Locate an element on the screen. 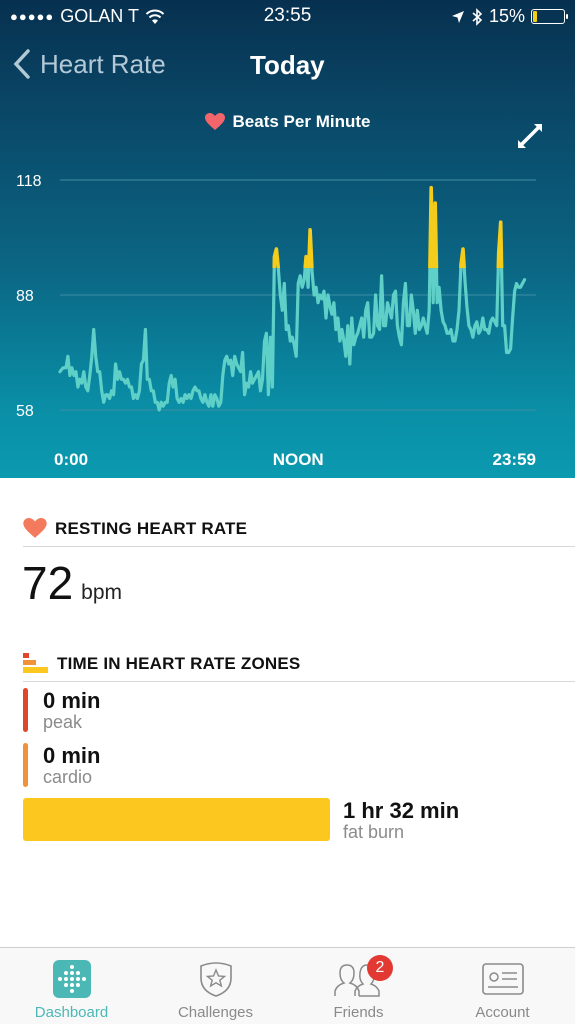 The height and width of the screenshot is (1024, 575). back-button-label: Heart Rate is located at coordinates (103, 63).